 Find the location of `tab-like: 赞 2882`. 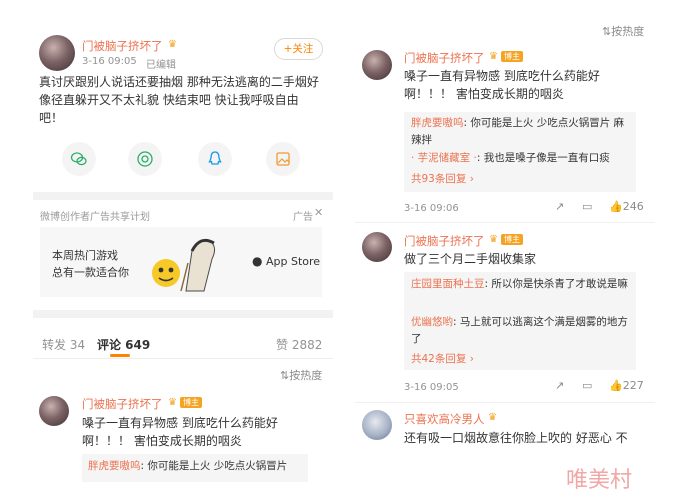

tab-like: 赞 2882 is located at coordinates (299, 344).